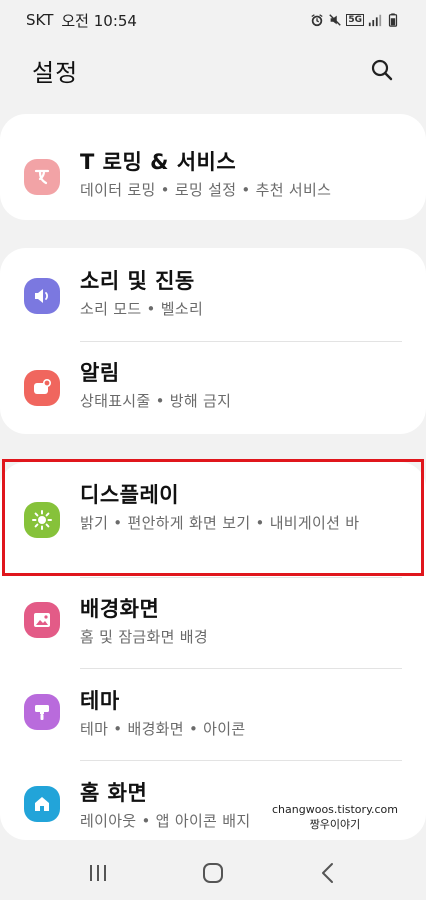 The width and height of the screenshot is (426, 900). Describe the element at coordinates (213, 175) in the screenshot. I see `settings-item-roaming: T 로밍 & 서비스 데이터 로밍 • 로밍 설정 • 추천 서비스` at that location.